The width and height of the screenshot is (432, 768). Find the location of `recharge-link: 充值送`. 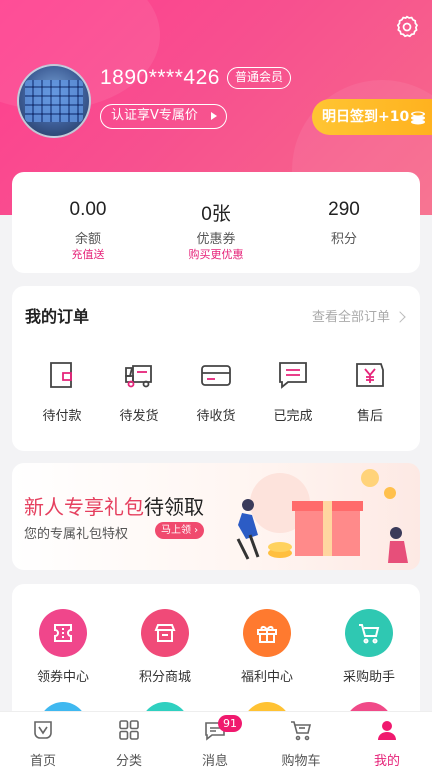

recharge-link: 充值送 is located at coordinates (88, 254).